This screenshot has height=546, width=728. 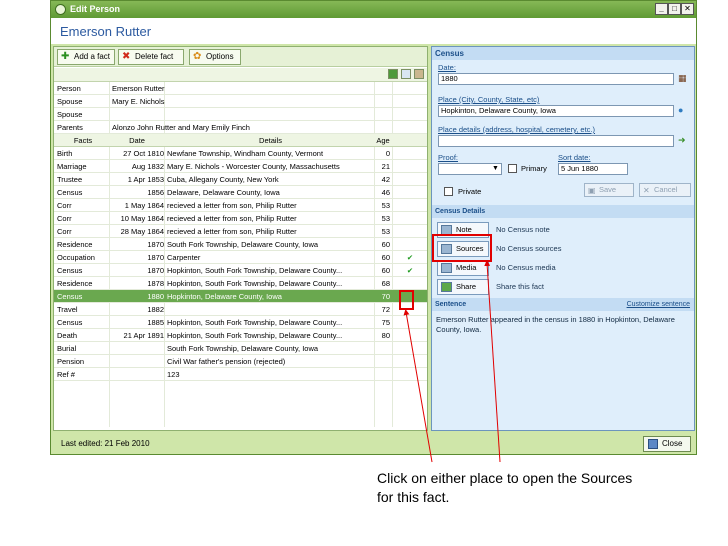 What do you see at coordinates (151, 57) in the screenshot?
I see `delete-fact-button: ✖ Delete fact` at bounding box center [151, 57].